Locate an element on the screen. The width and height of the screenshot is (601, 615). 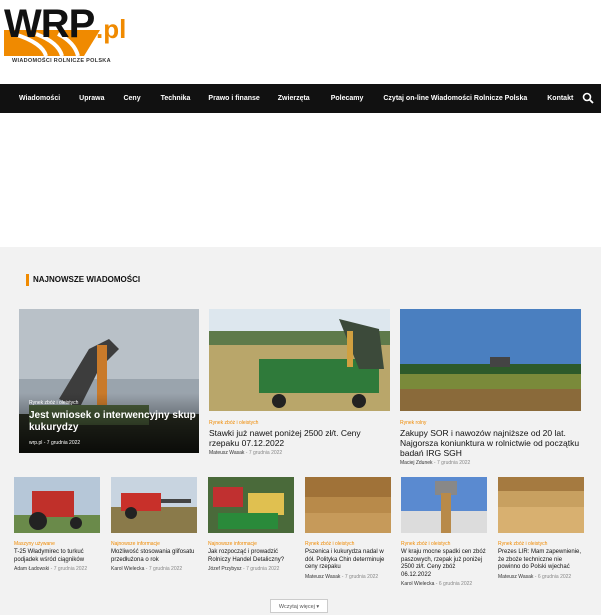
section-title: NAJNOWSZE WIADOMOŚCI is located at coordinates (83, 280).